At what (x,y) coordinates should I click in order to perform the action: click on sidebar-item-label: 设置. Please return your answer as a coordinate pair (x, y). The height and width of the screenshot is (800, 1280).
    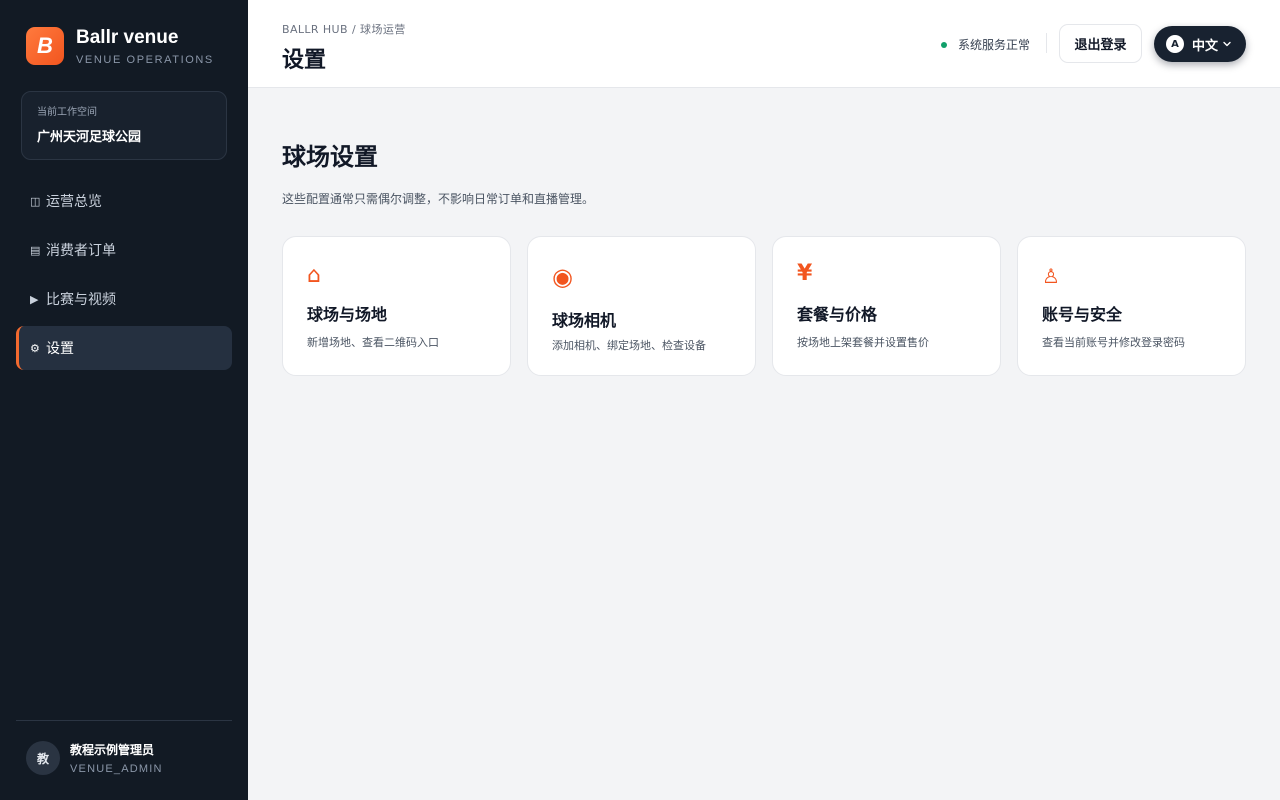
    Looking at the image, I should click on (60, 349).